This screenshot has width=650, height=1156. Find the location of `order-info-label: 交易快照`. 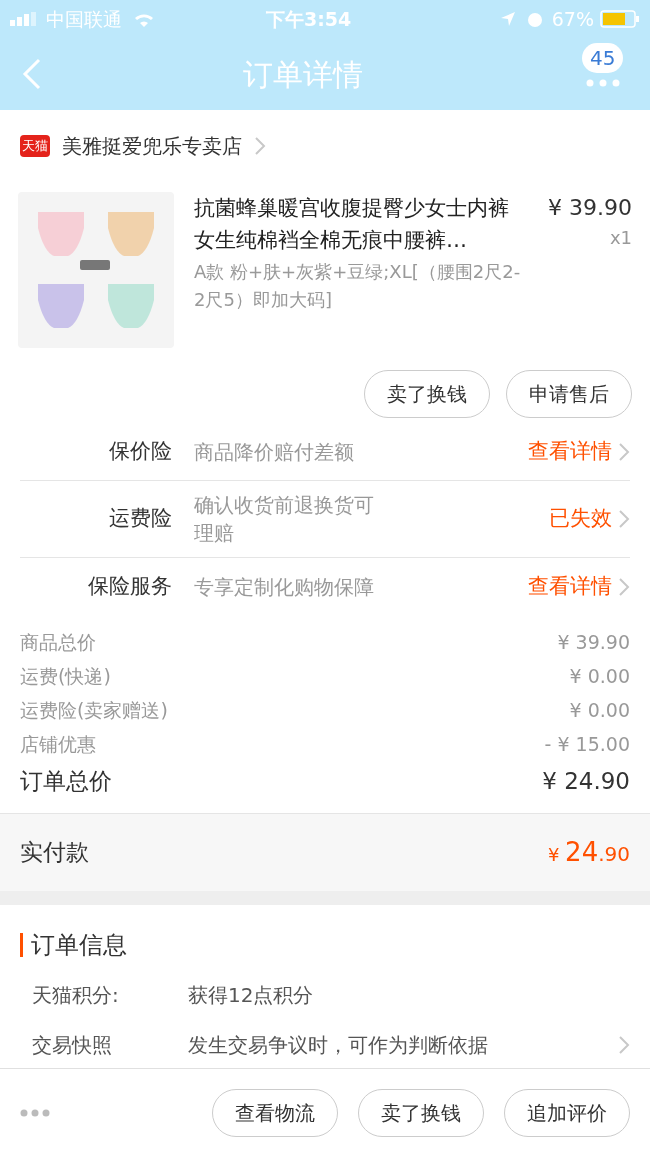

order-info-label: 交易快照 is located at coordinates (72, 1045).